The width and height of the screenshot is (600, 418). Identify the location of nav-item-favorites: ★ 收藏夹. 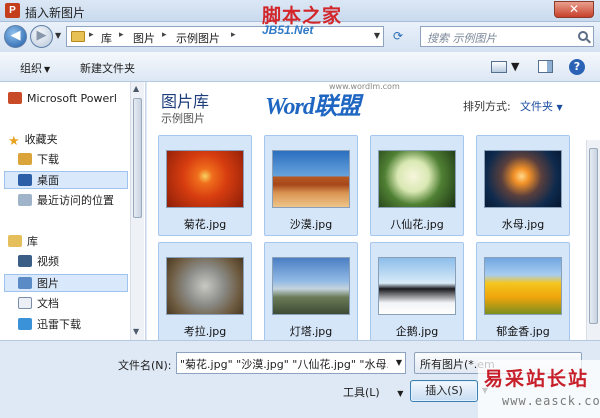
(33, 140).